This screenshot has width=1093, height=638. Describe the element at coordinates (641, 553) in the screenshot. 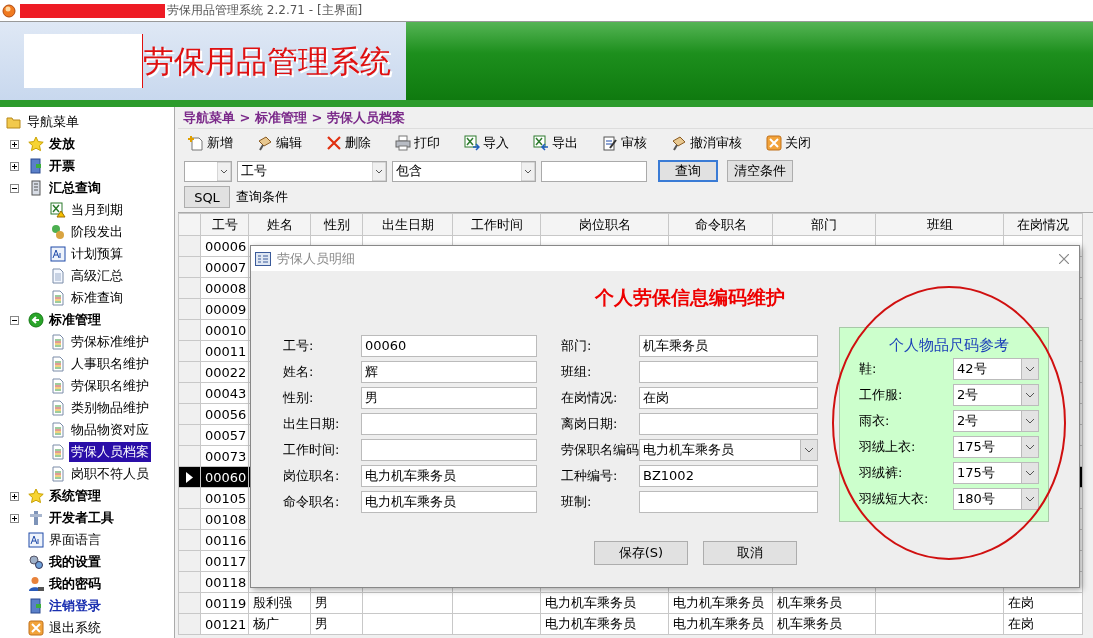

I see `save-button: 保存(S)` at that location.